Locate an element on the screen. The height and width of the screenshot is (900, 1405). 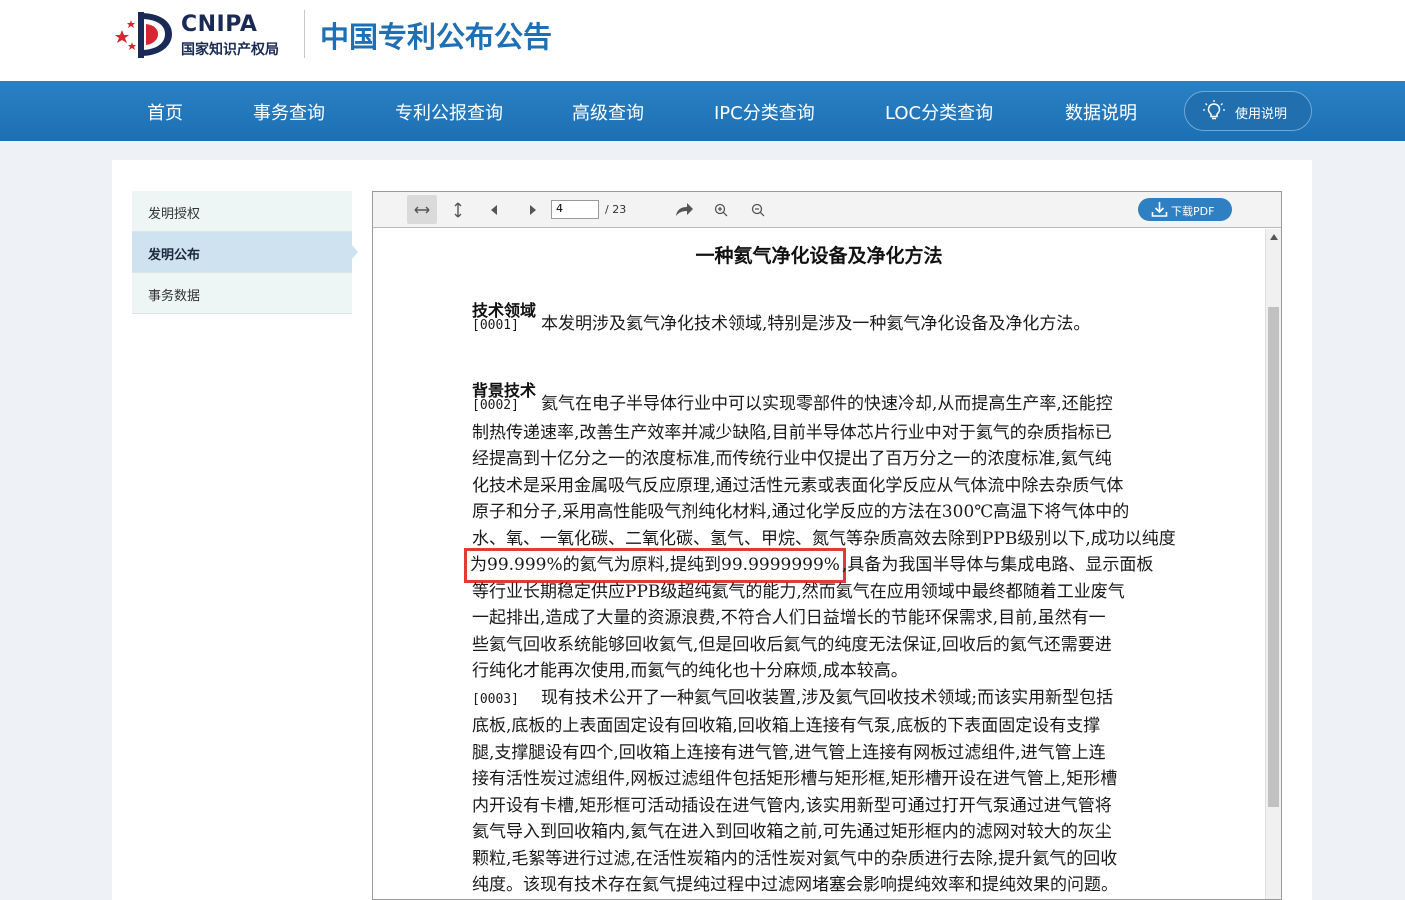
download-pdf-button: 下载PDF is located at coordinates (1185, 209).